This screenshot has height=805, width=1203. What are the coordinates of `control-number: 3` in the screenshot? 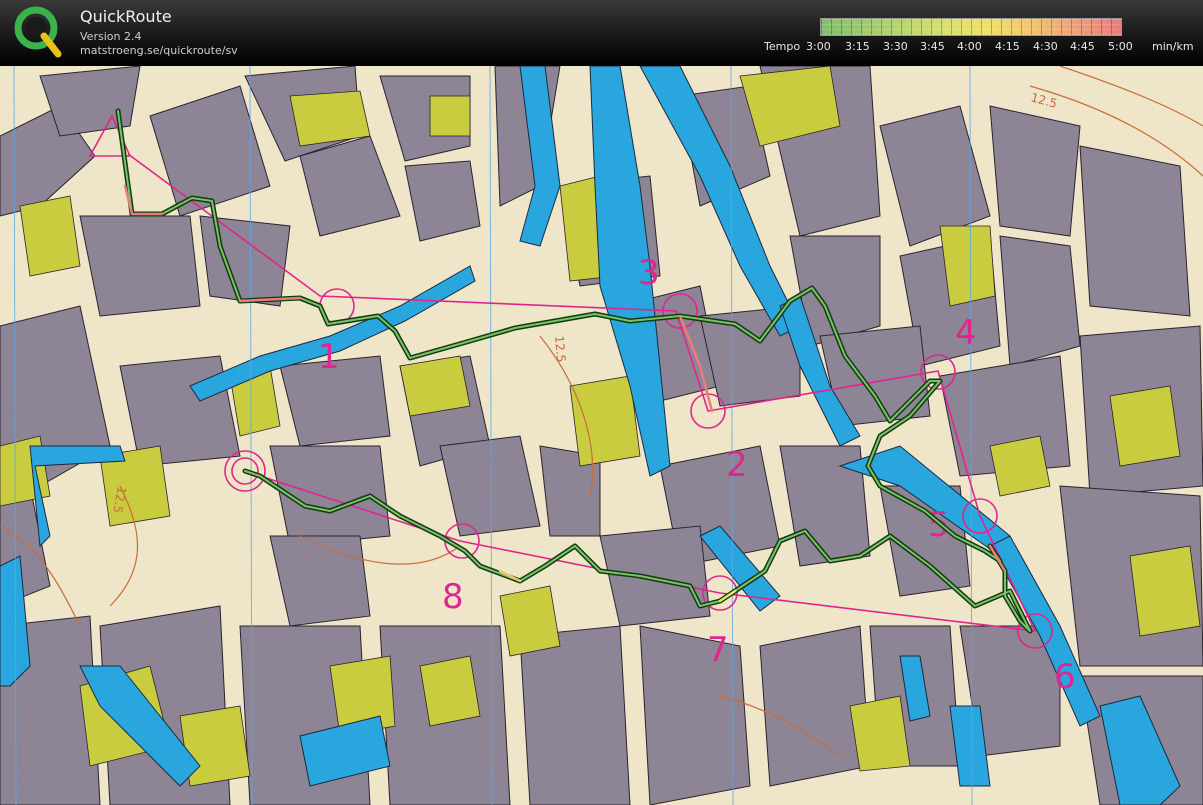 It's located at (649, 273).